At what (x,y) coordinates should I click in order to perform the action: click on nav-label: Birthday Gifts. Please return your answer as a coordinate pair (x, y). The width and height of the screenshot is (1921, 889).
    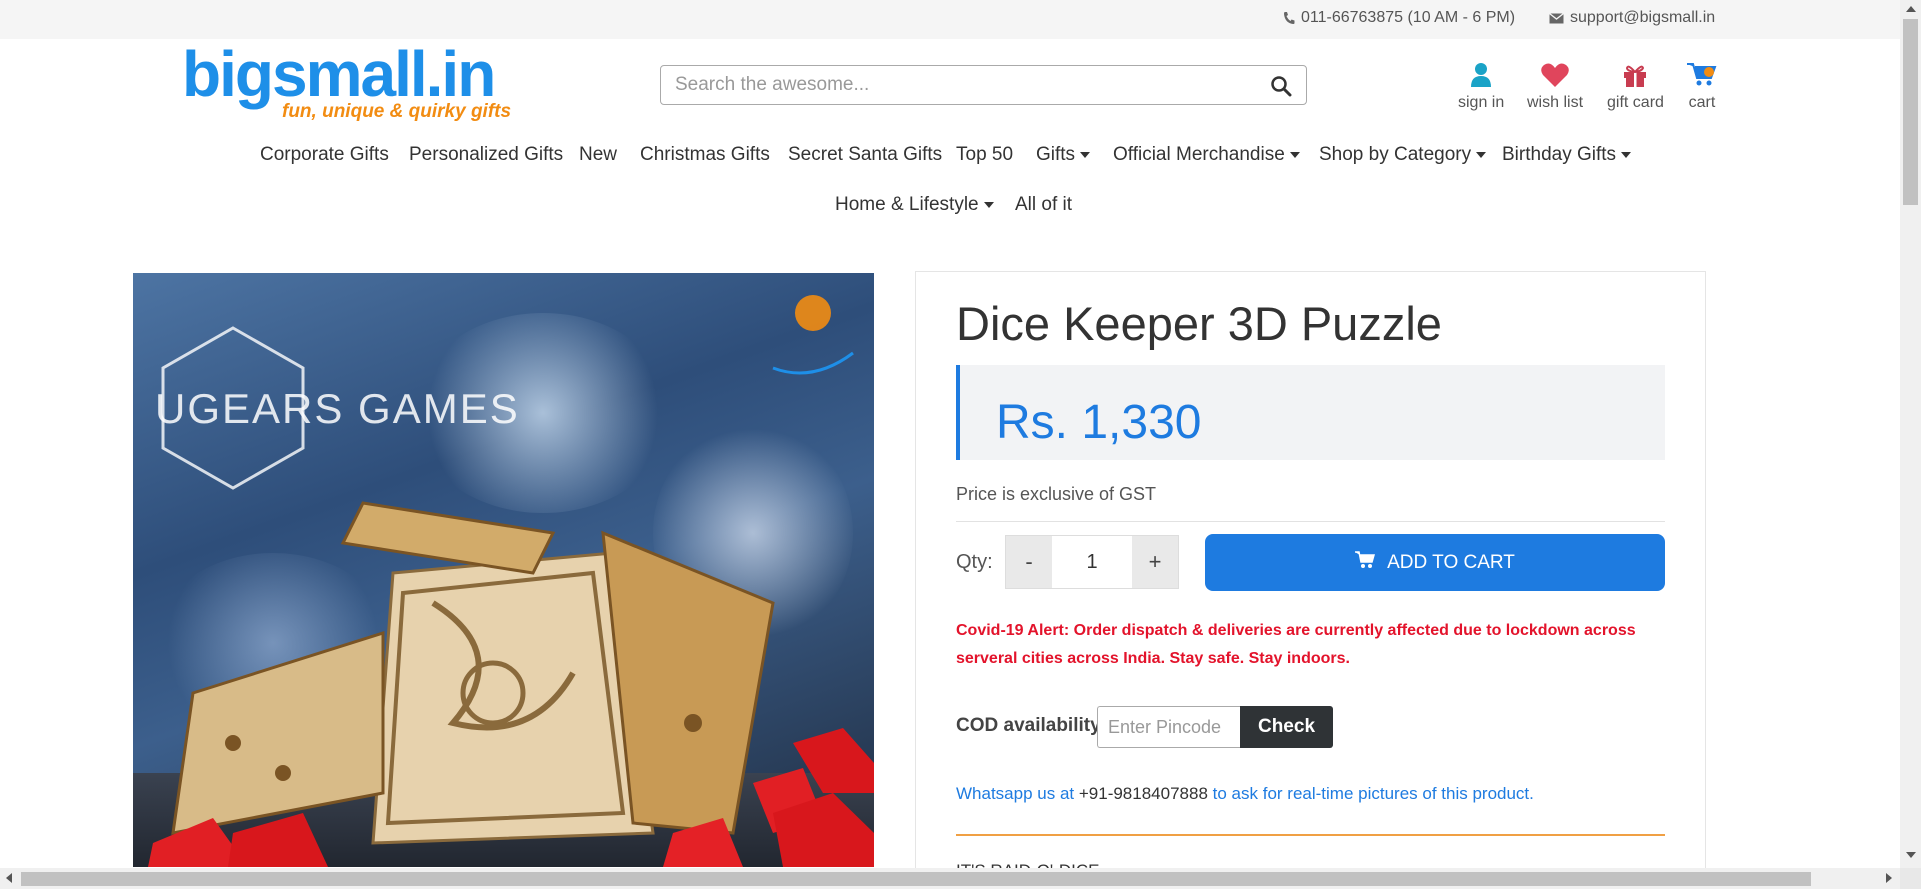
    Looking at the image, I should click on (1559, 154).